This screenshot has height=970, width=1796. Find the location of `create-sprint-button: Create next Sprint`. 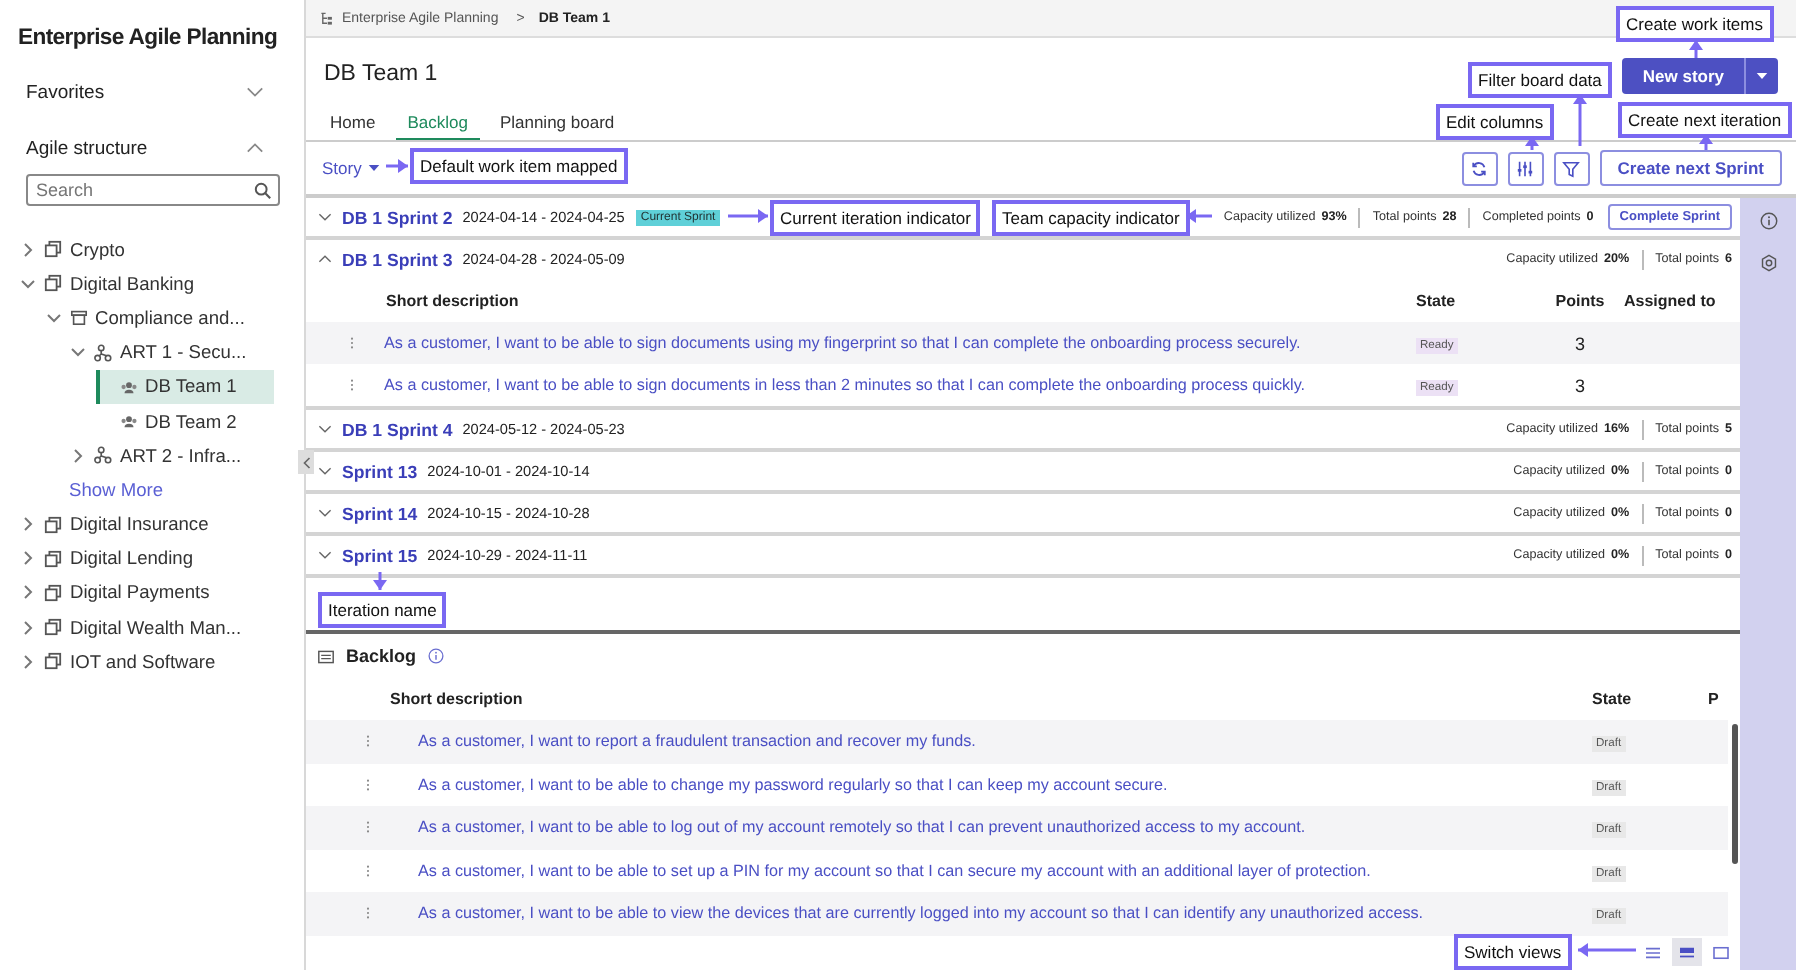

create-sprint-button: Create next Sprint is located at coordinates (1690, 168).